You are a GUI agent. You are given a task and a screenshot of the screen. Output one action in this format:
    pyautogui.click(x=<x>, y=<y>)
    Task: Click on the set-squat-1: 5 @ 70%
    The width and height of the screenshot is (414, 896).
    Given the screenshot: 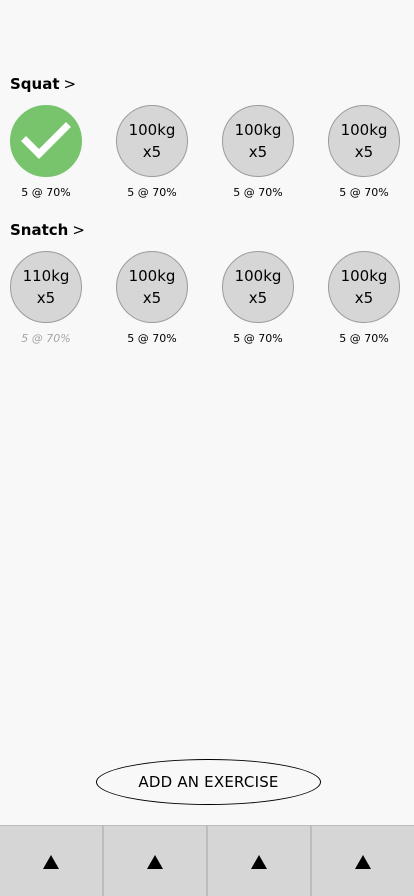 What is the action you would take?
    pyautogui.click(x=46, y=152)
    